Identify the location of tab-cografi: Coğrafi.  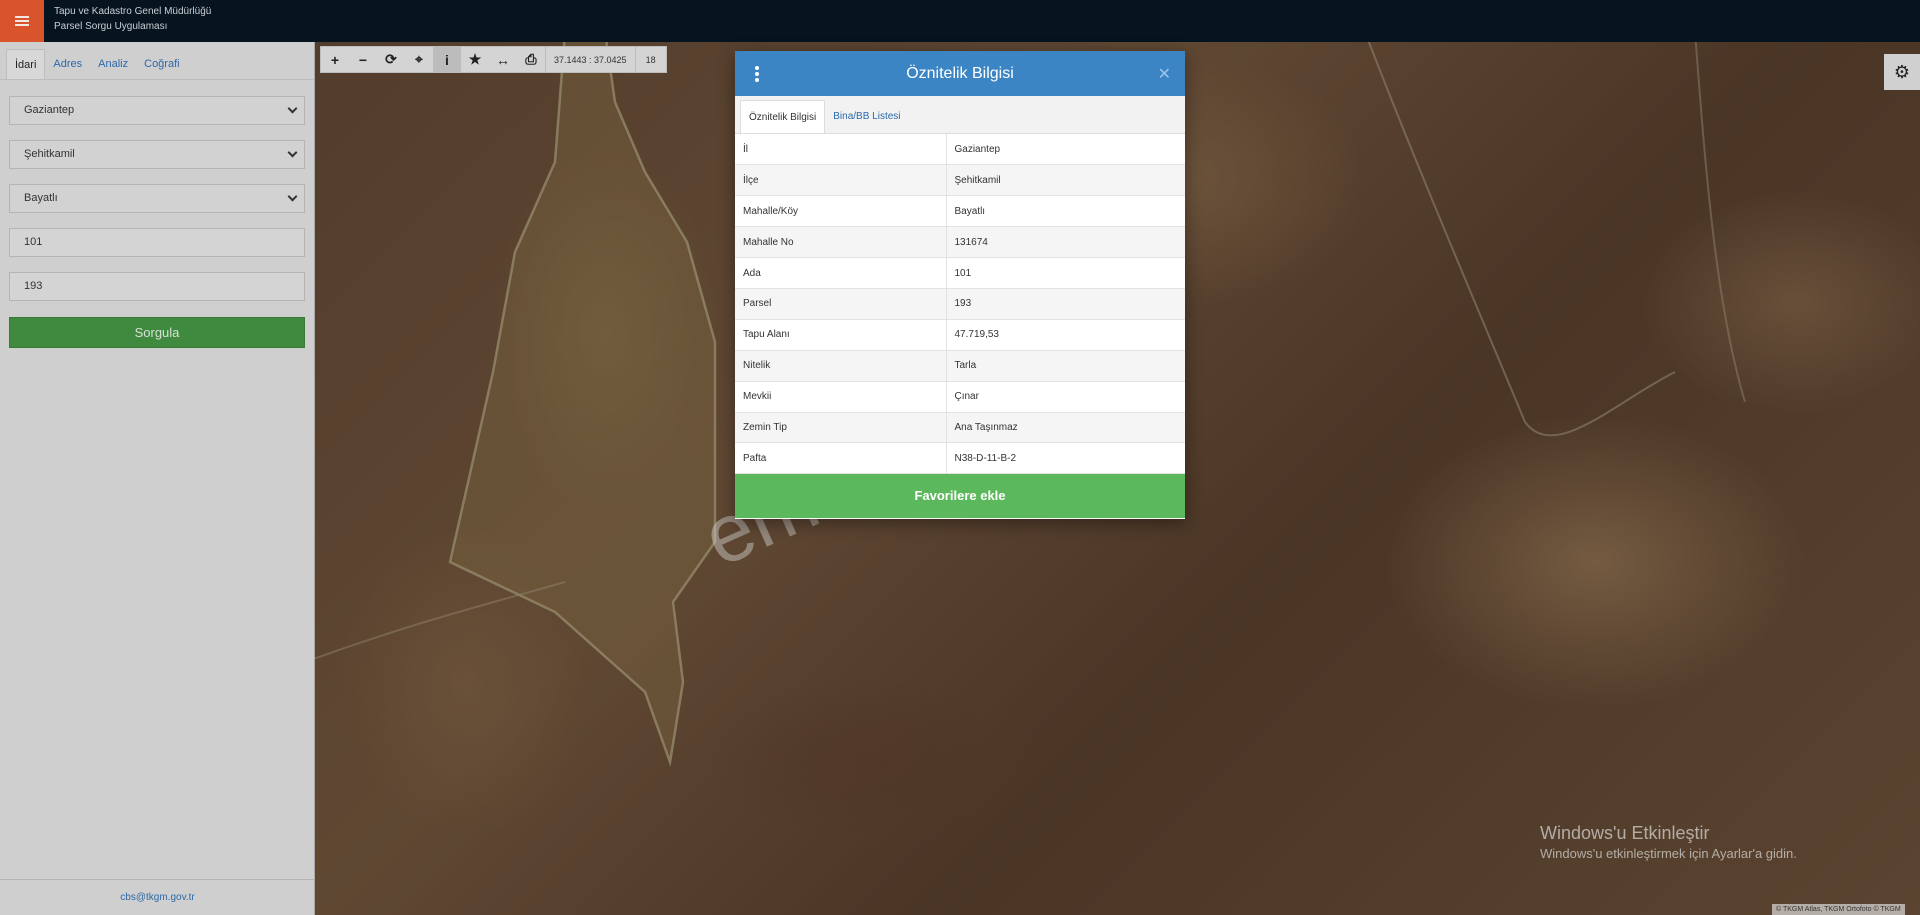
(161, 64).